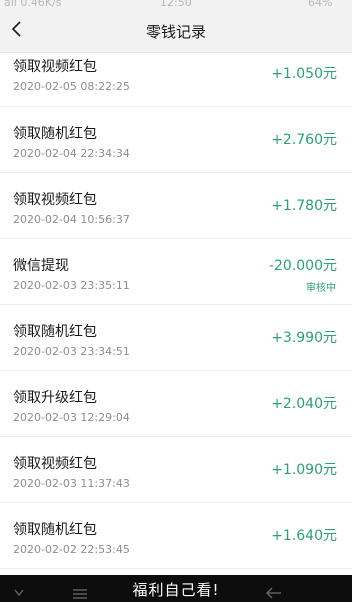 The image size is (352, 602). I want to click on record-title: 微信提现, so click(41, 266).